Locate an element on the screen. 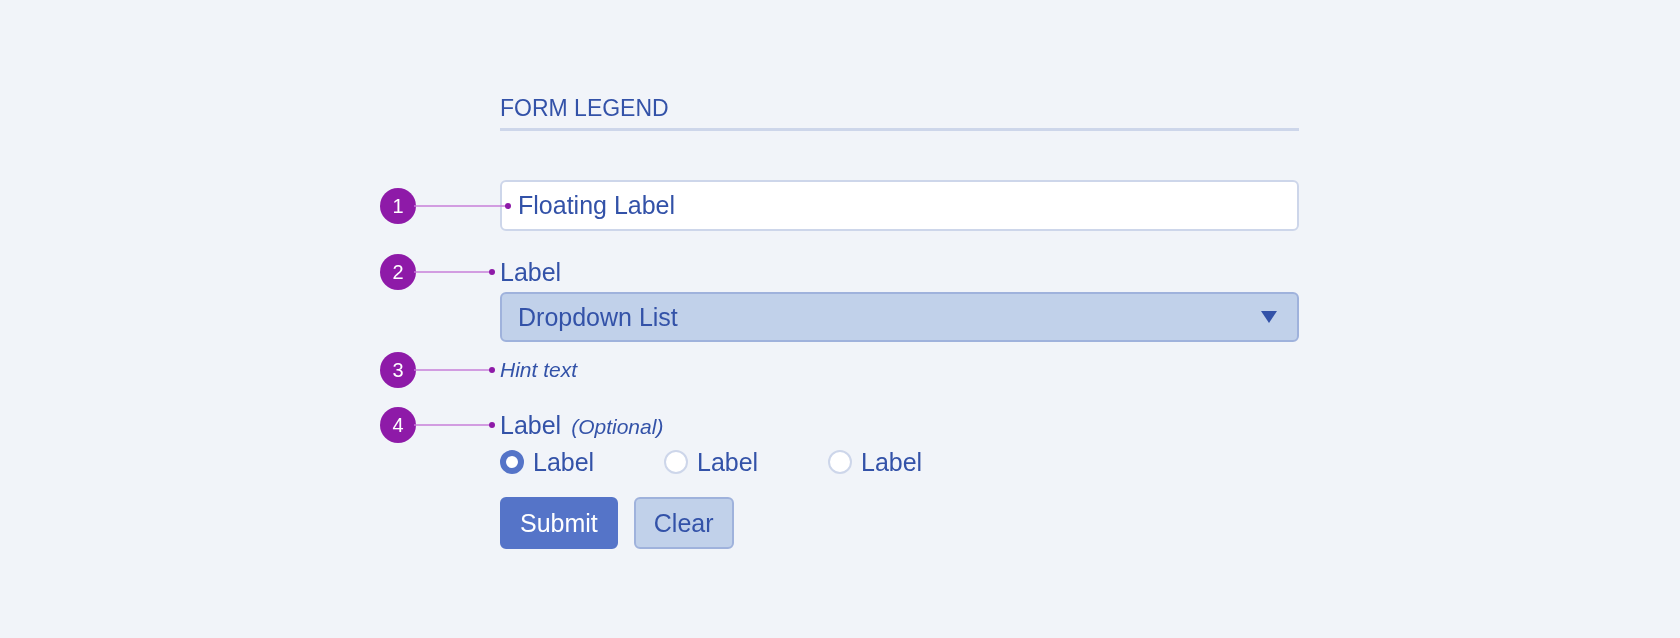 The height and width of the screenshot is (638, 1680). optional-note: (Optional) is located at coordinates (617, 427).